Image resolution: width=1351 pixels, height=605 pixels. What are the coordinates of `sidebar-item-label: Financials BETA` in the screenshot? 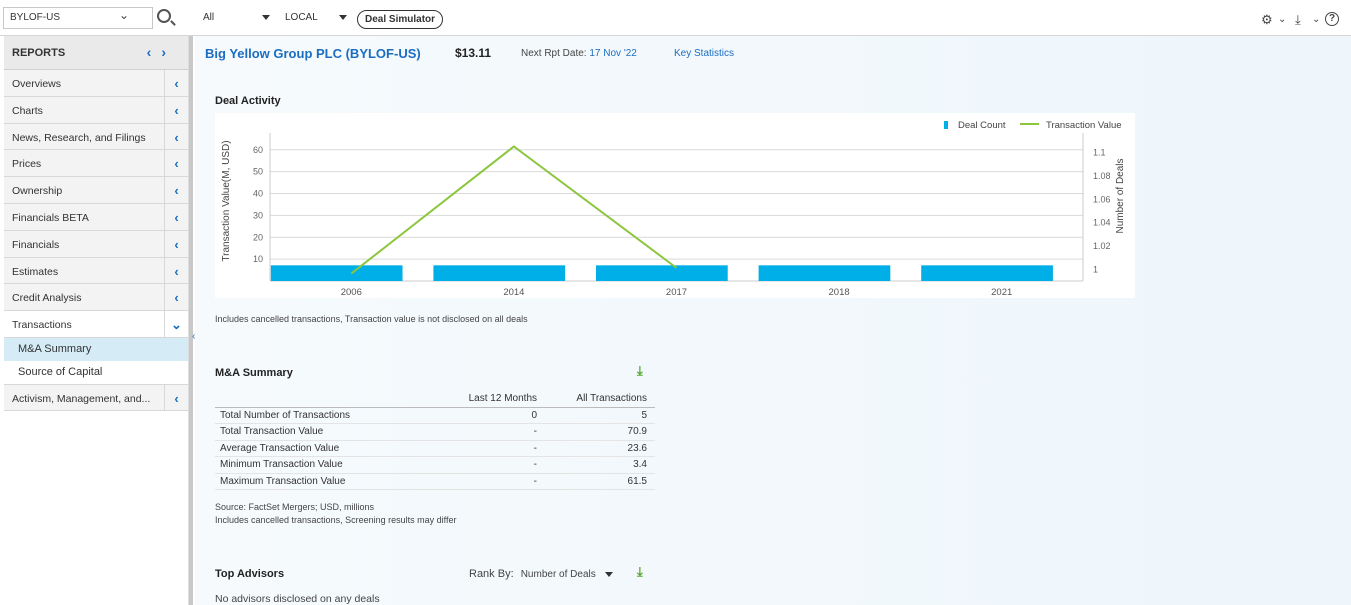 It's located at (50, 217).